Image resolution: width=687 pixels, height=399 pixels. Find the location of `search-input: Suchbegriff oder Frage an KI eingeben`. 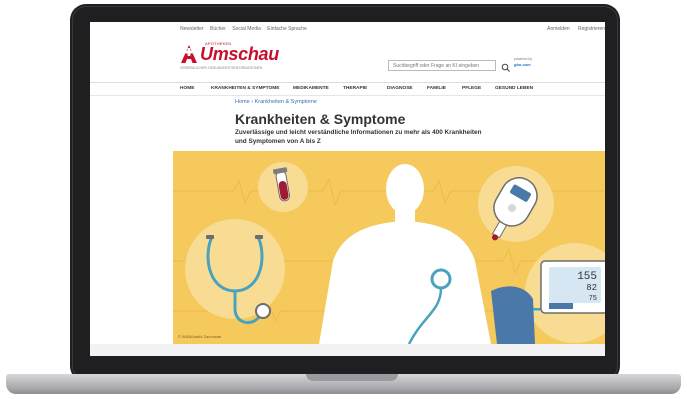

search-input: Suchbegriff oder Frage an KI eingeben is located at coordinates (442, 65).